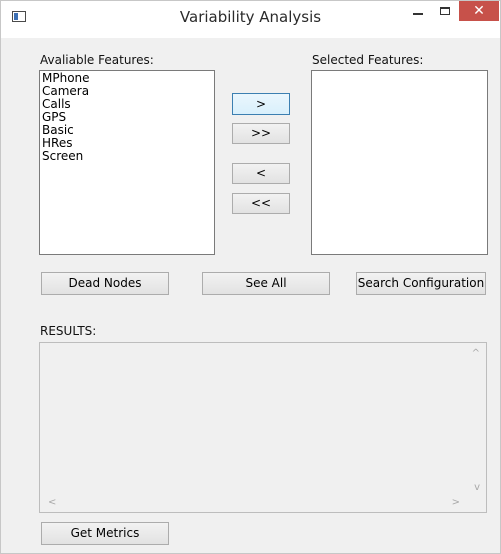 Image resolution: width=501 pixels, height=554 pixels. I want to click on get-metrics-button: Get Metrics, so click(105, 533).